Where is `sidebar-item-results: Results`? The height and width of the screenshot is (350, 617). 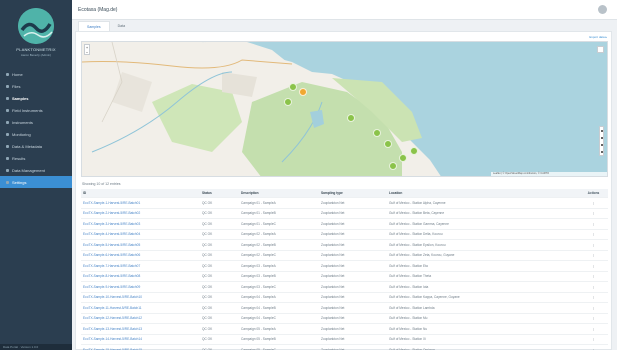 sidebar-item-results: Results is located at coordinates (36, 158).